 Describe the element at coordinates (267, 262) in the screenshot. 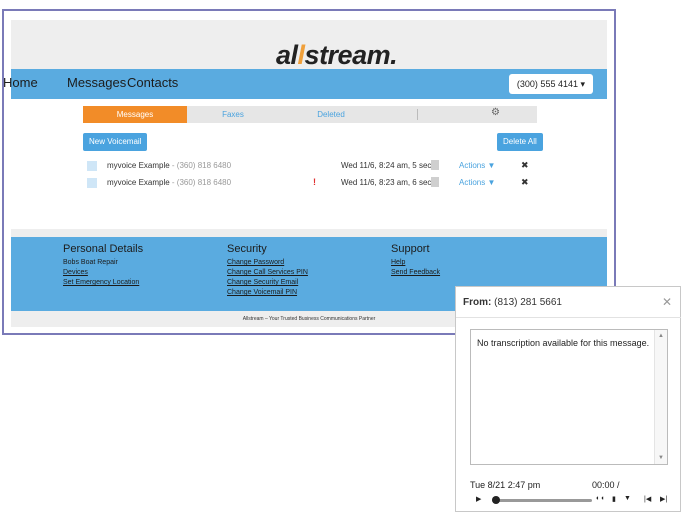

I see `change-password-link: Change Password` at that location.